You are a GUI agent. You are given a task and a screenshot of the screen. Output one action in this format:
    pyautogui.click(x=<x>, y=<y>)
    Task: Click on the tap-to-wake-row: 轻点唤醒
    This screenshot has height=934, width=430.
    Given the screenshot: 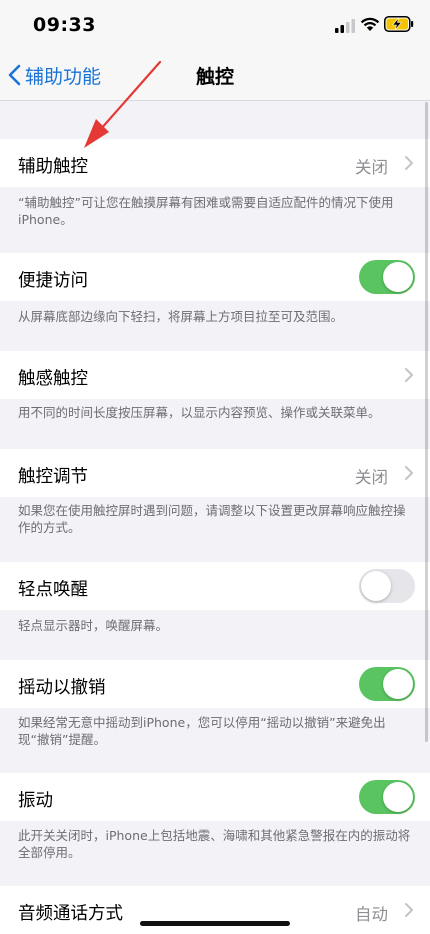 What is the action you would take?
    pyautogui.click(x=215, y=586)
    